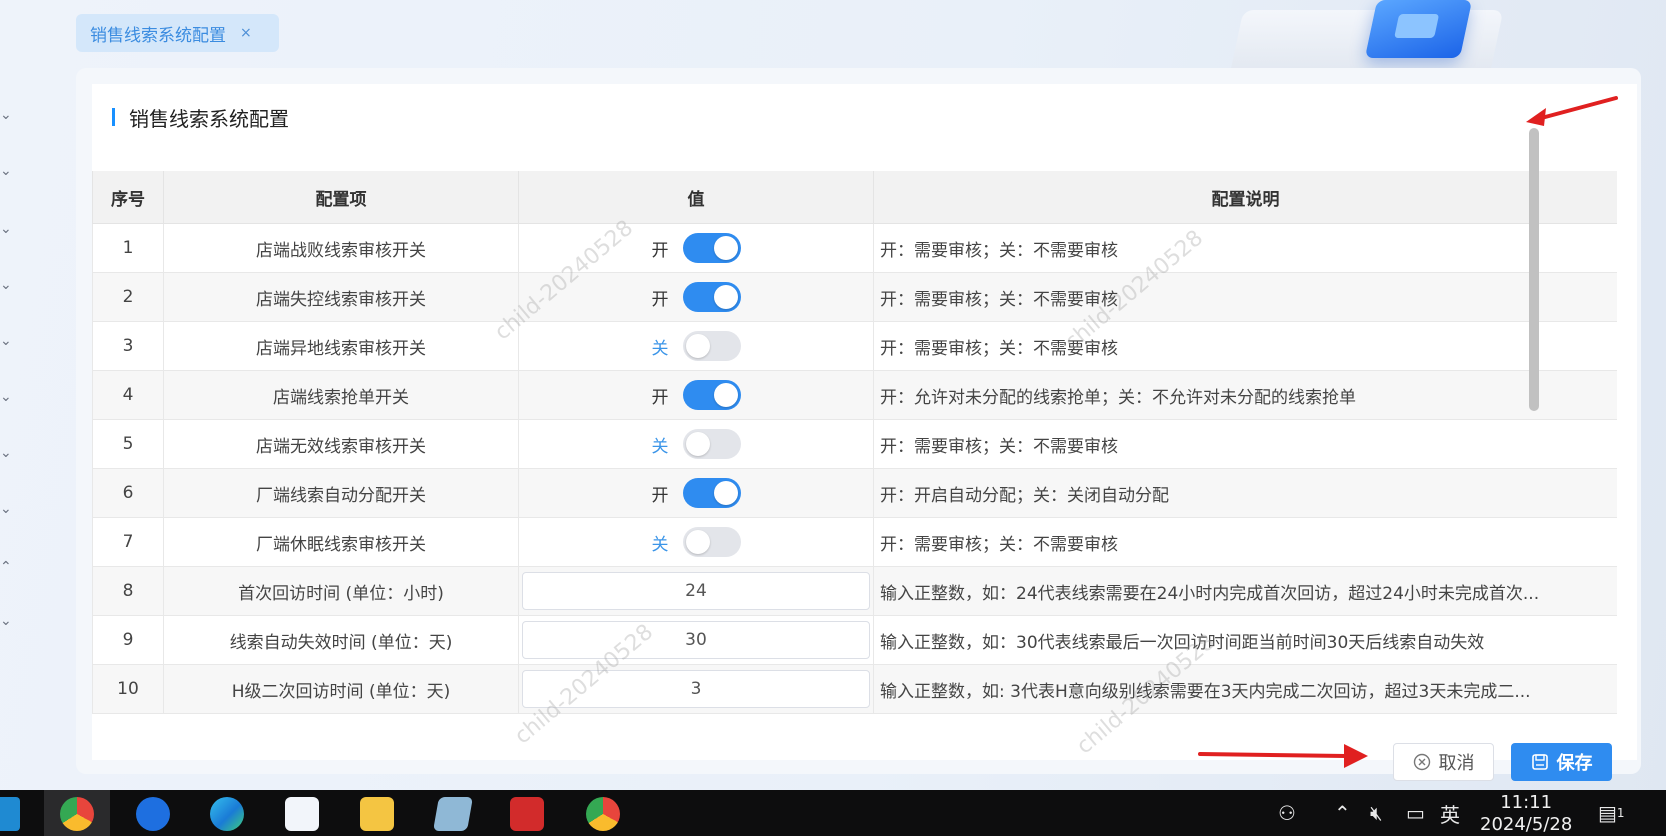 The width and height of the screenshot is (1666, 836). I want to click on config-item: 店端失控线索审核开关, so click(341, 297).